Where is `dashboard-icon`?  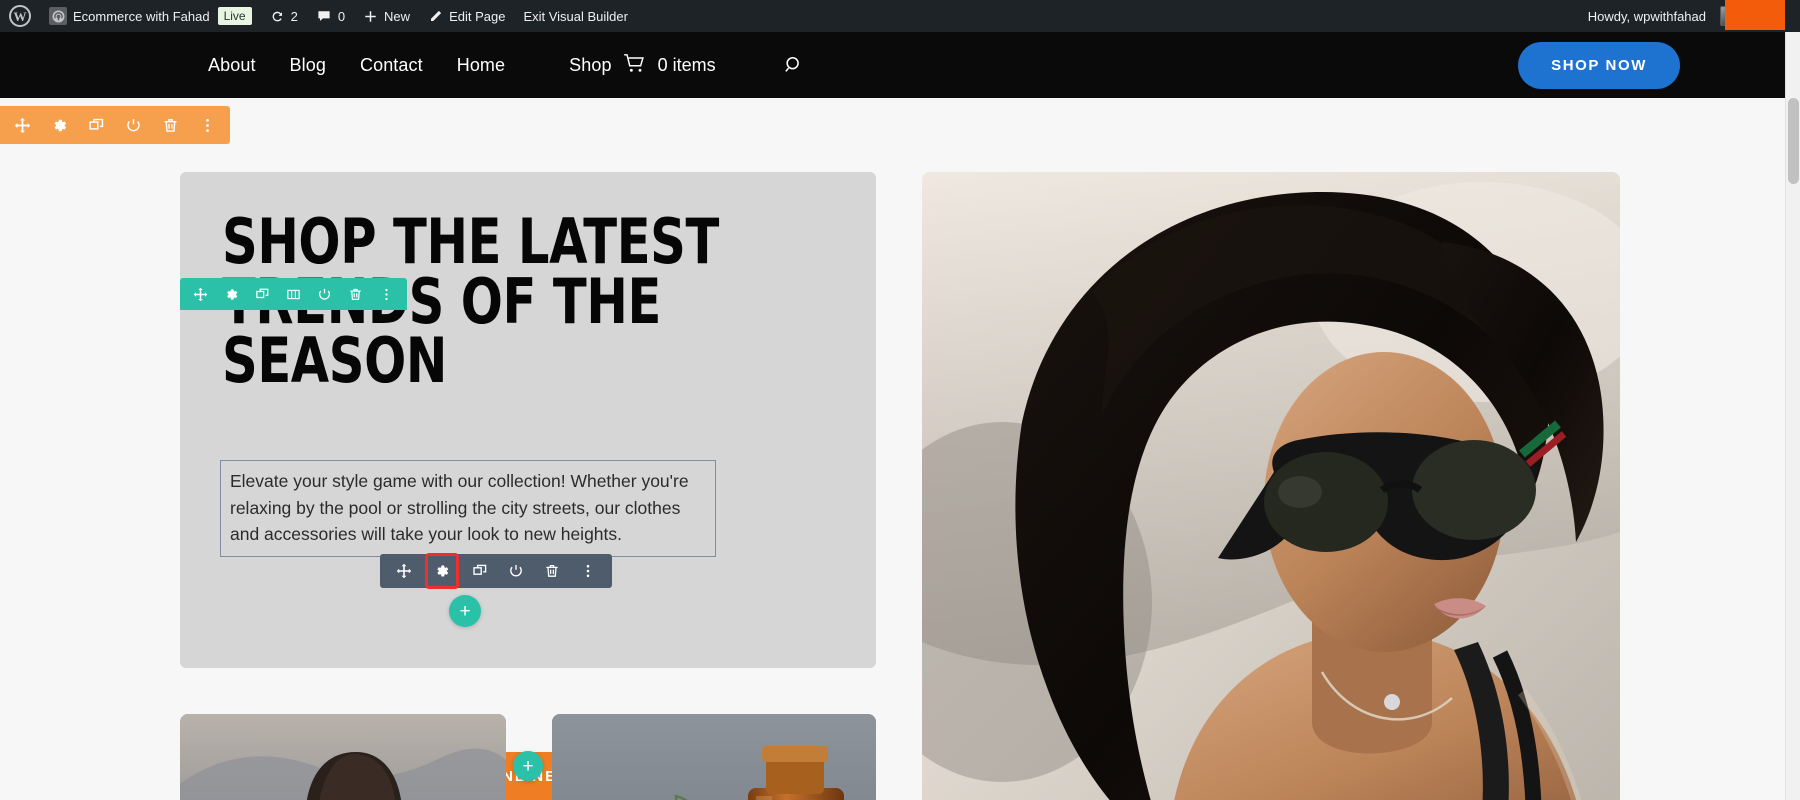
dashboard-icon is located at coordinates (58, 16).